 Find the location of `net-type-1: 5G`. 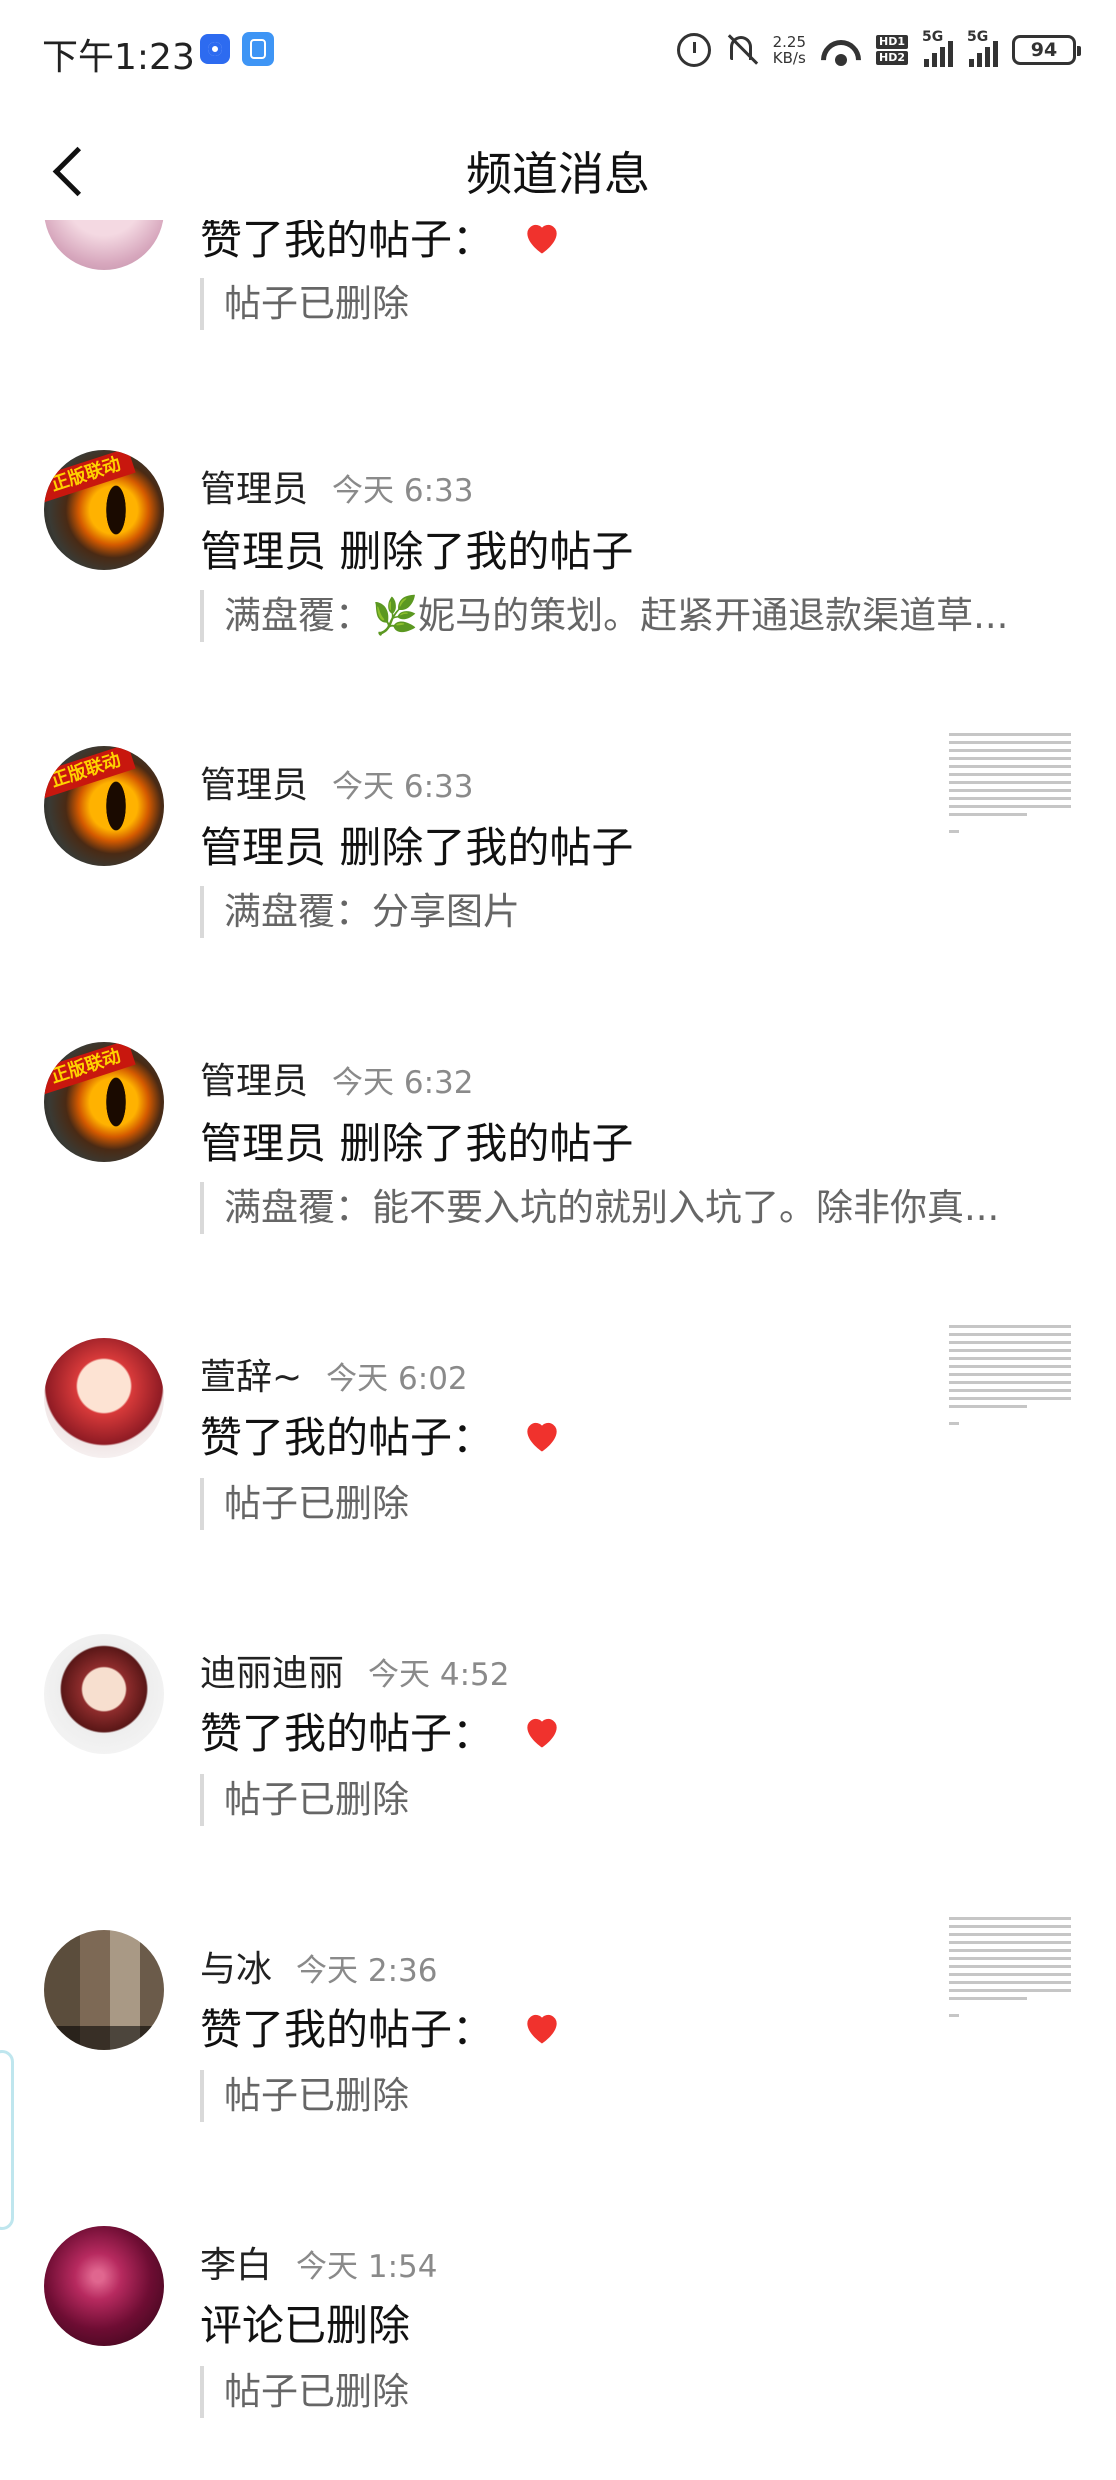

net-type-1: 5G is located at coordinates (933, 37).